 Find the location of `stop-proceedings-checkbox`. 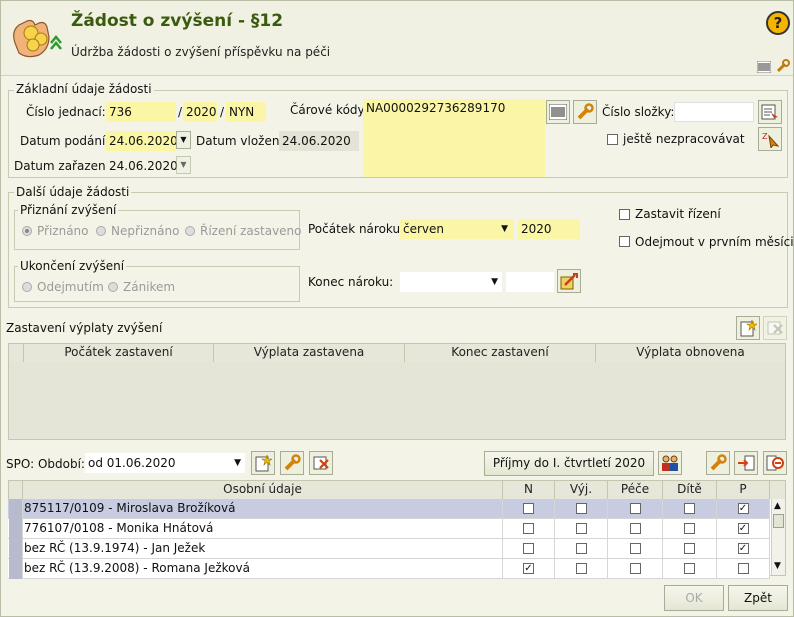

stop-proceedings-checkbox is located at coordinates (624, 214).